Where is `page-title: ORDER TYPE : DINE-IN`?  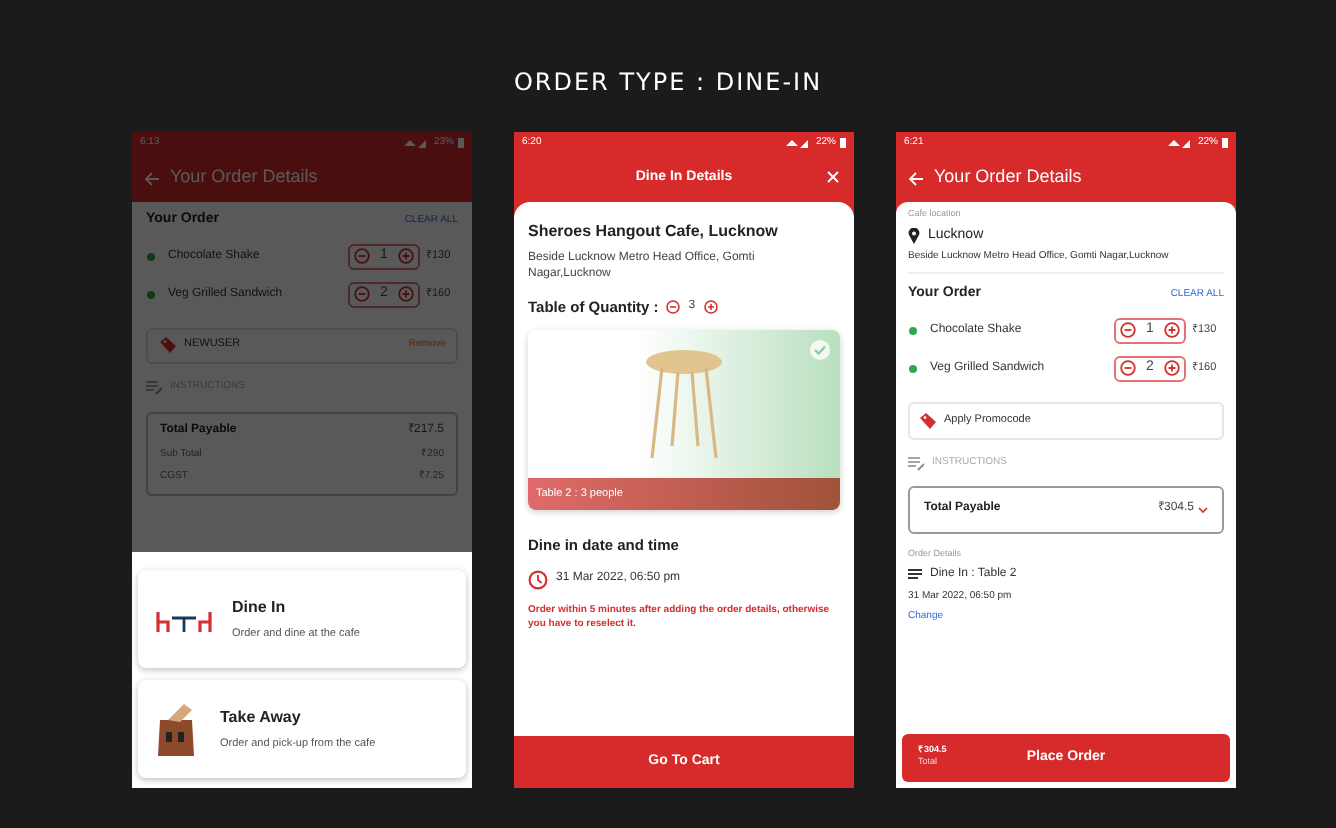 page-title: ORDER TYPE : DINE-IN is located at coordinates (668, 83).